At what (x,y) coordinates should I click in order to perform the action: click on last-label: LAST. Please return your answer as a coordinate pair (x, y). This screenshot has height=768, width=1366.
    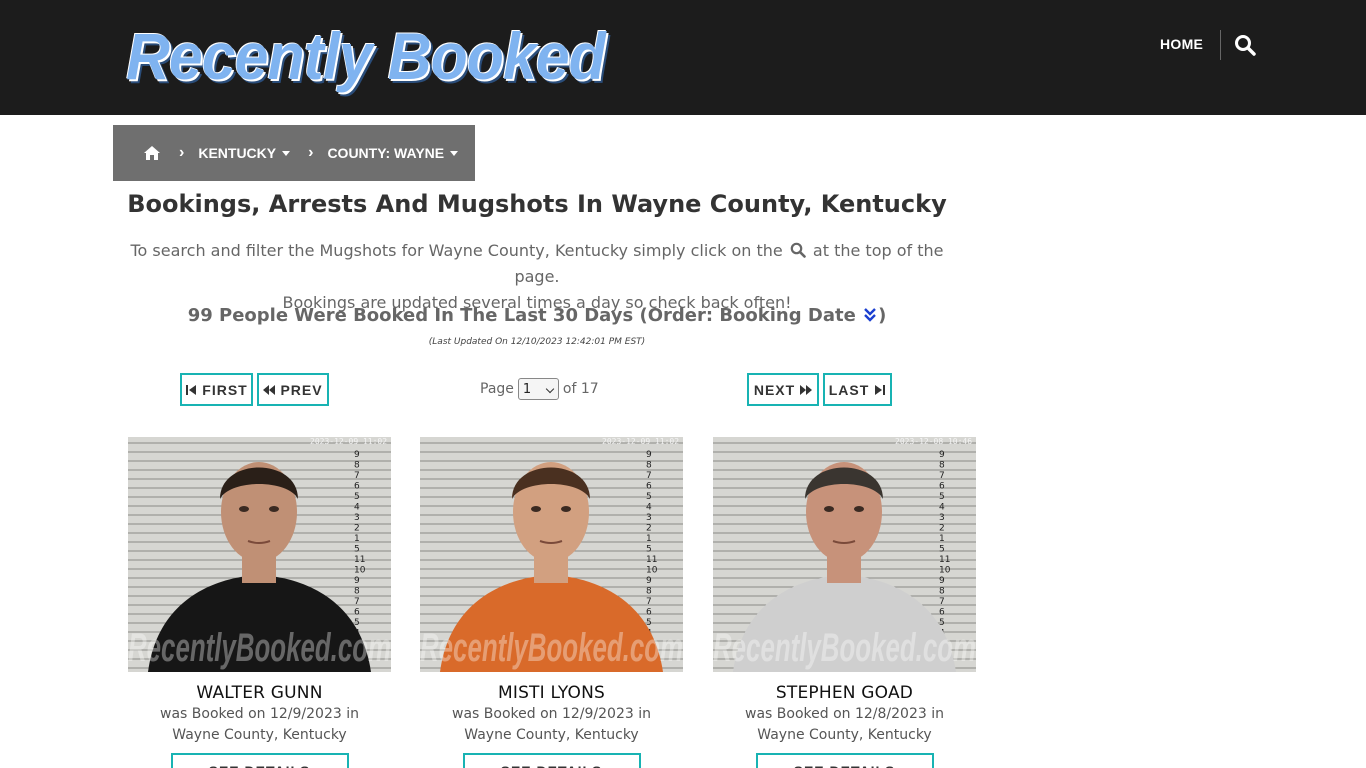
    Looking at the image, I should click on (849, 389).